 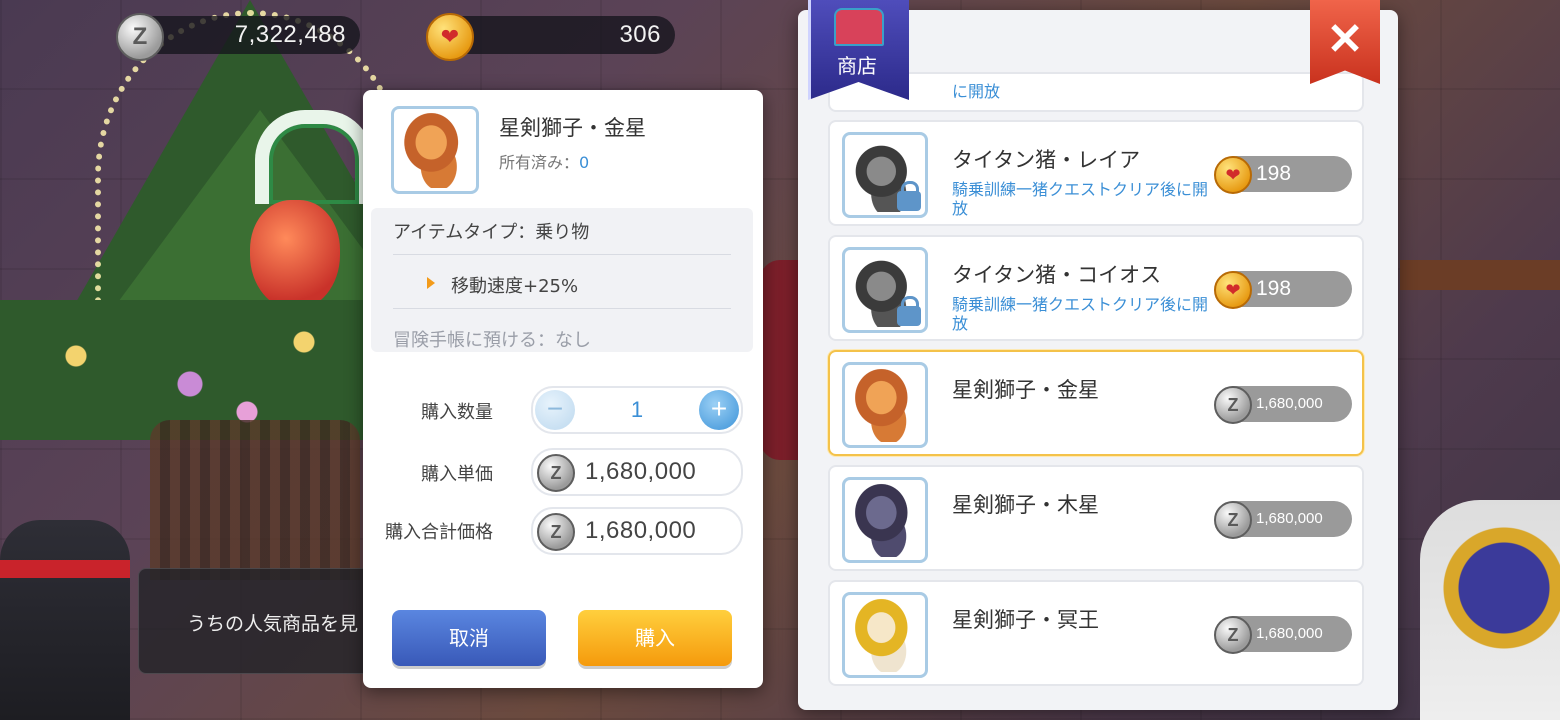 I want to click on cancel-button: 取消, so click(x=469, y=638).